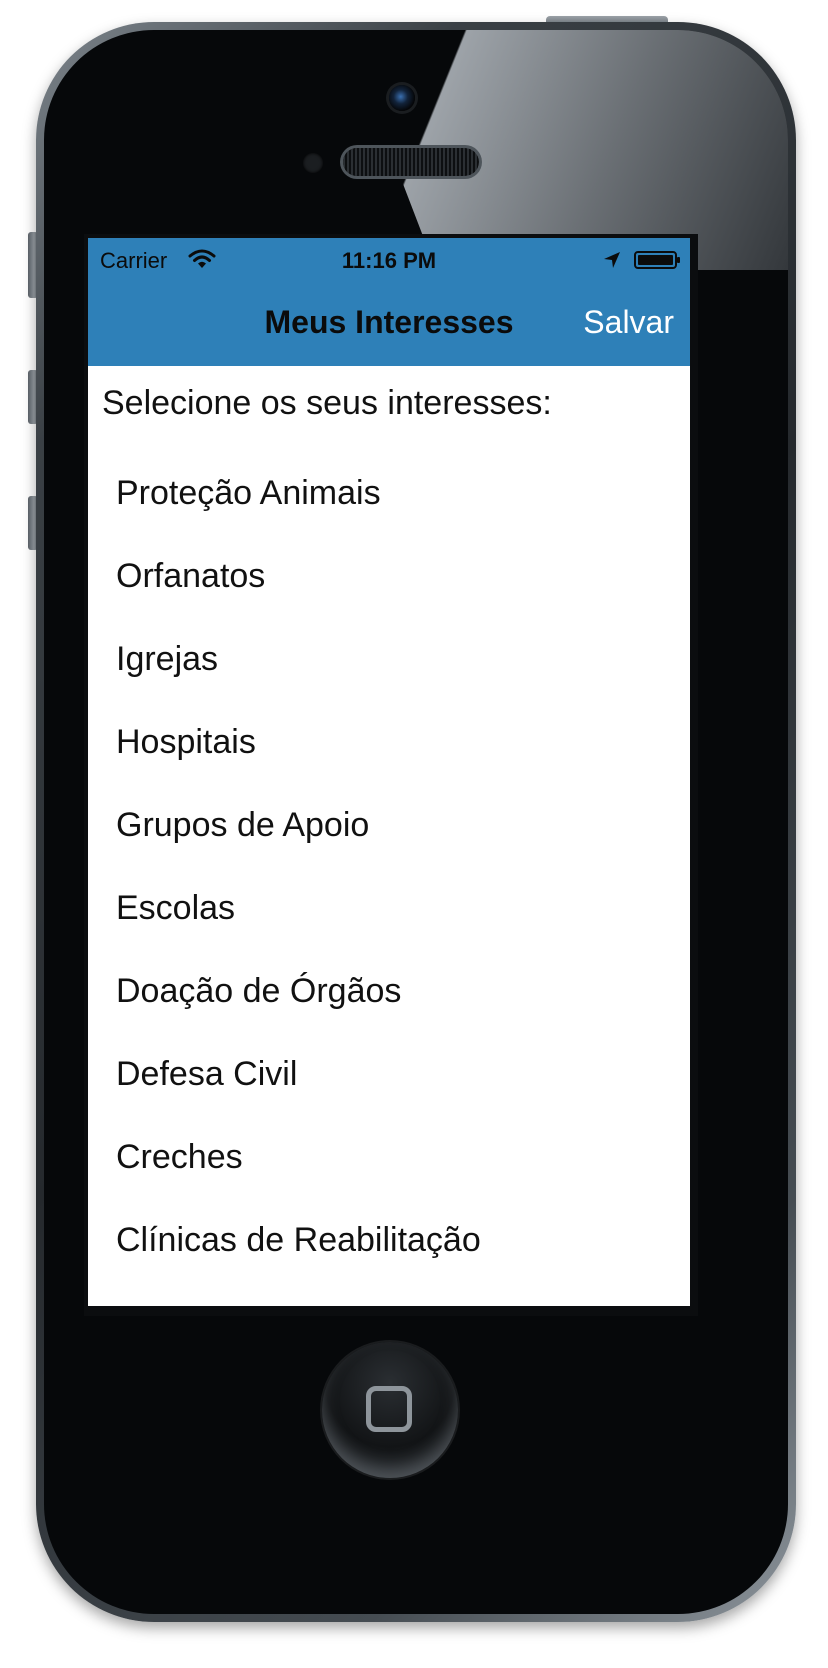  Describe the element at coordinates (402, 98) in the screenshot. I see `front-camera` at that location.